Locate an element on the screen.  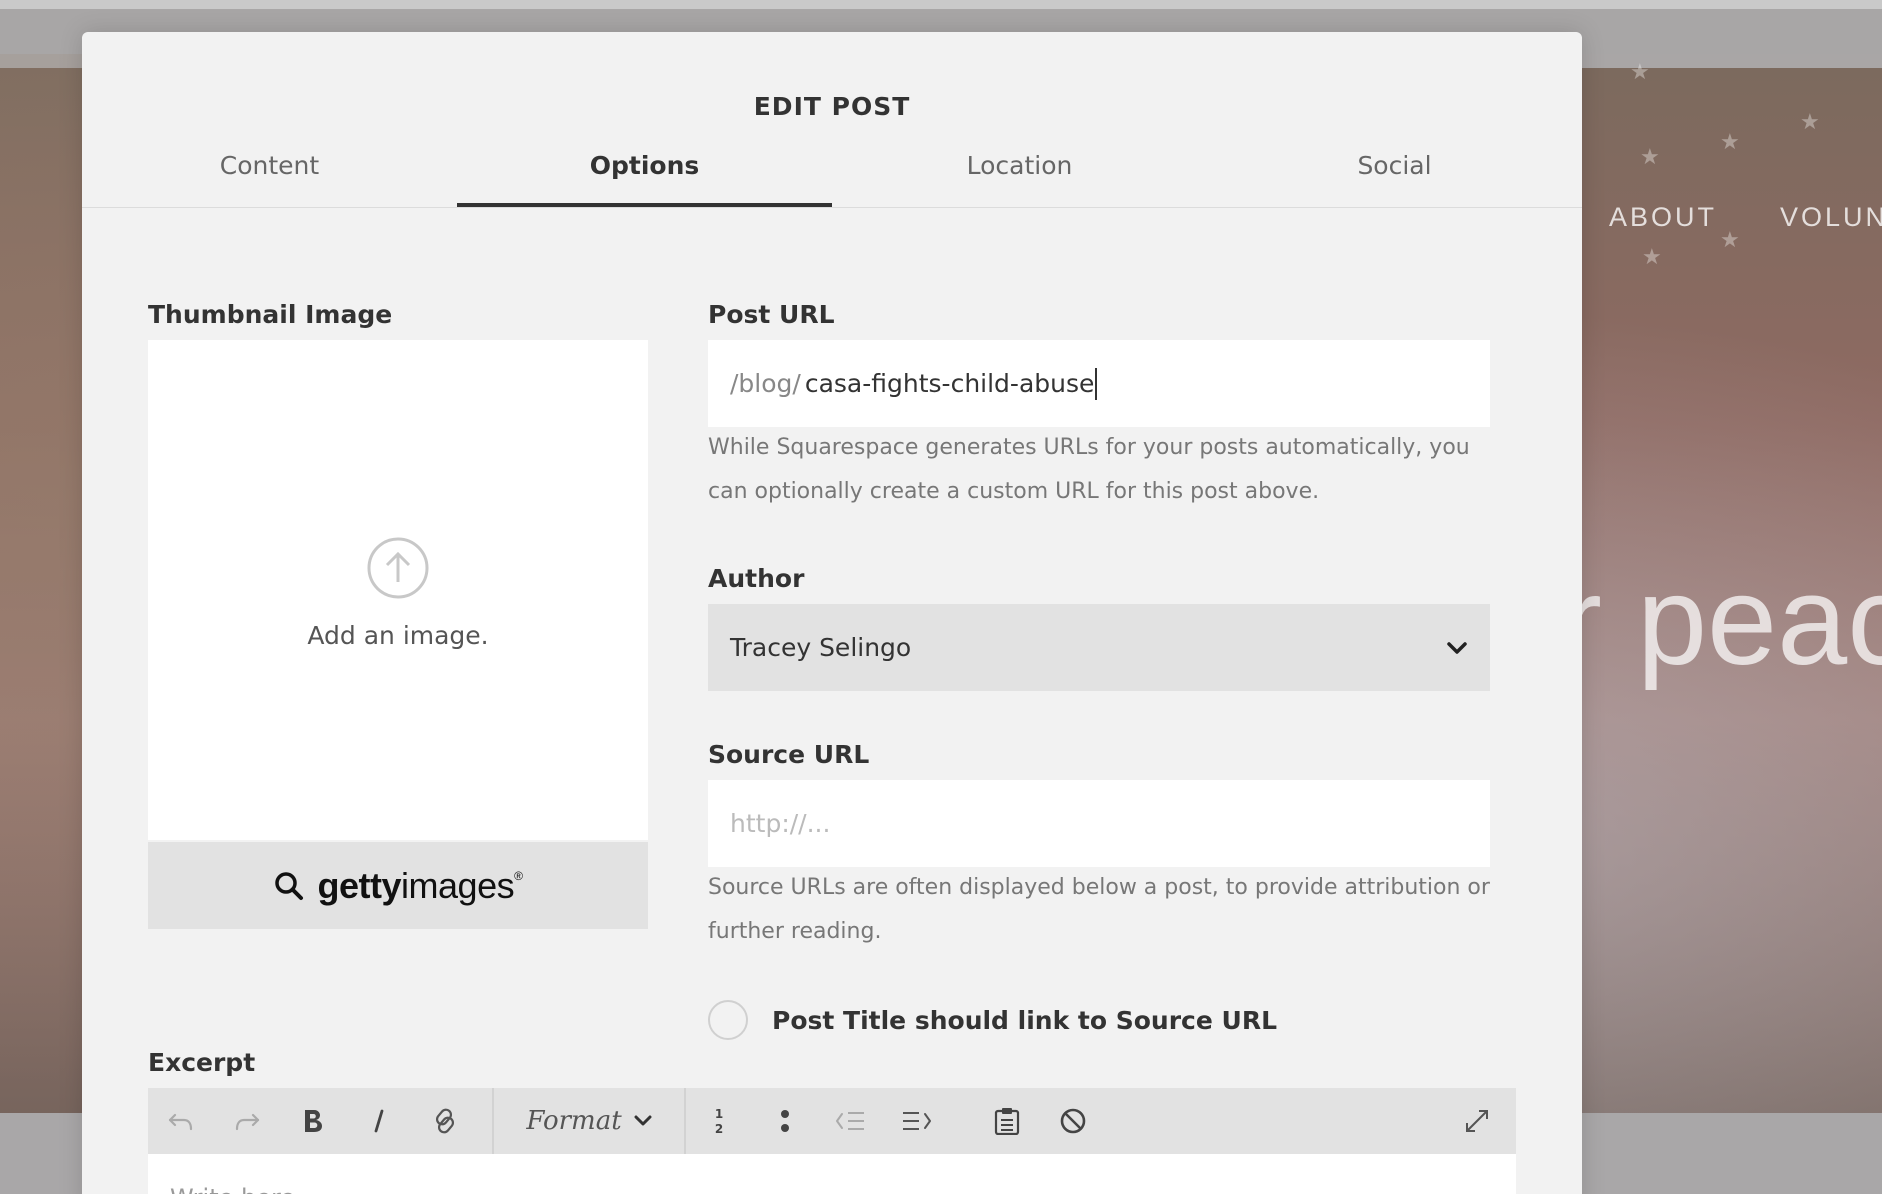
add-image-text: Add an image. is located at coordinates (398, 635).